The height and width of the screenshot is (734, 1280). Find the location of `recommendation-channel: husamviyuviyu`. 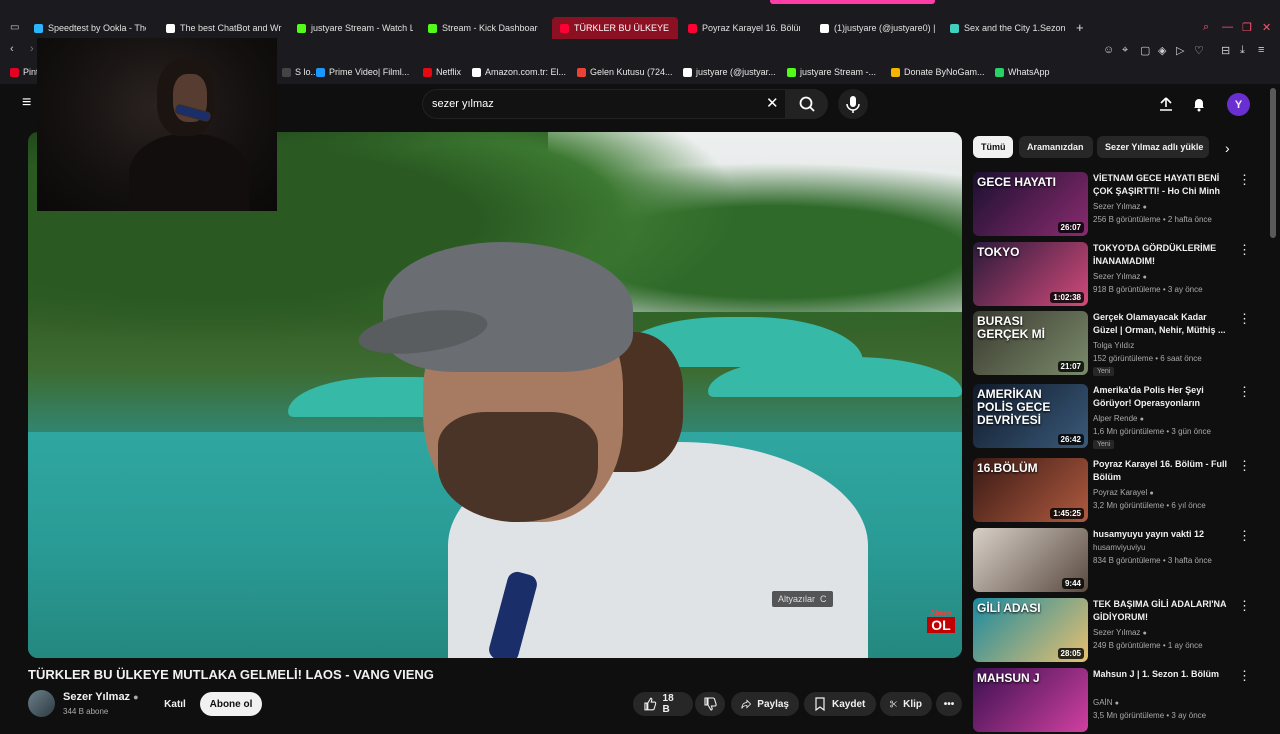

recommendation-channel: husamviyuviyu is located at coordinates (1119, 547).